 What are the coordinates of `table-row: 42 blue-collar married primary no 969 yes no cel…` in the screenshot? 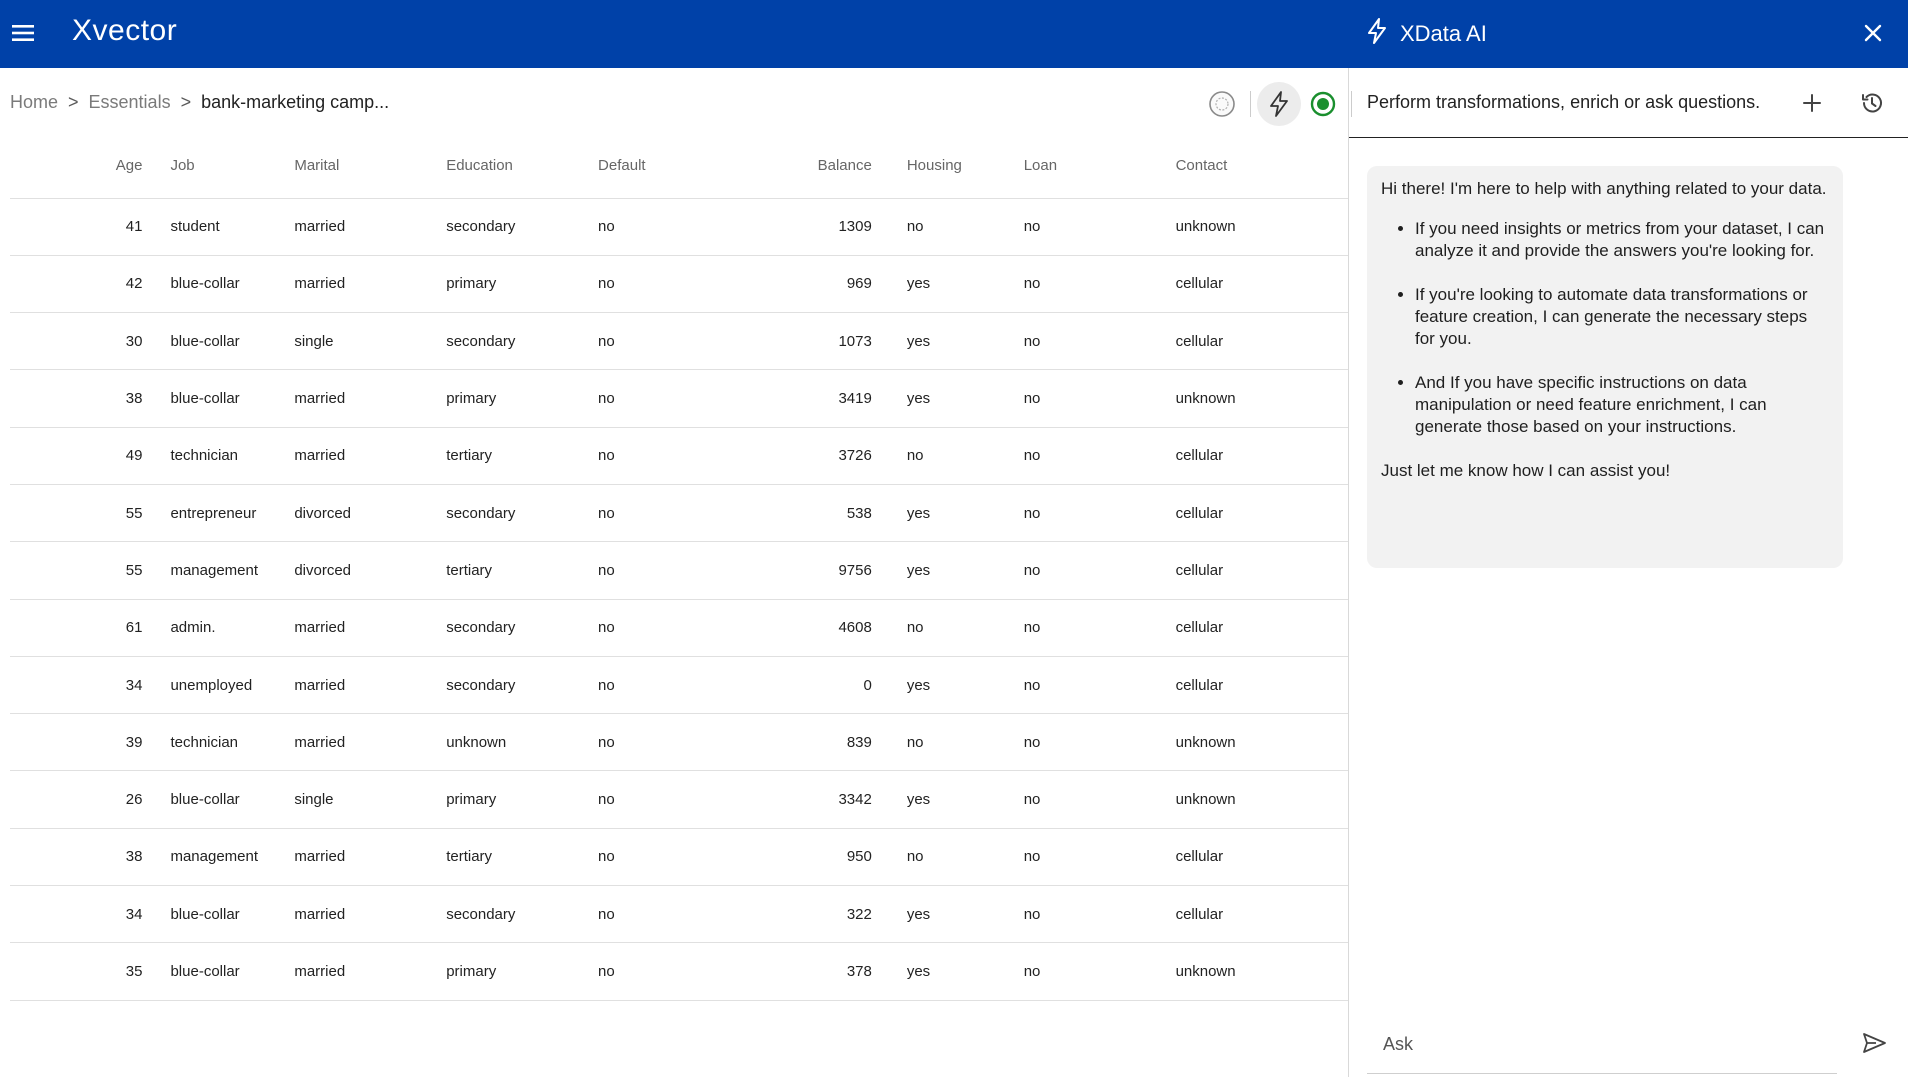 It's located at (679, 284).